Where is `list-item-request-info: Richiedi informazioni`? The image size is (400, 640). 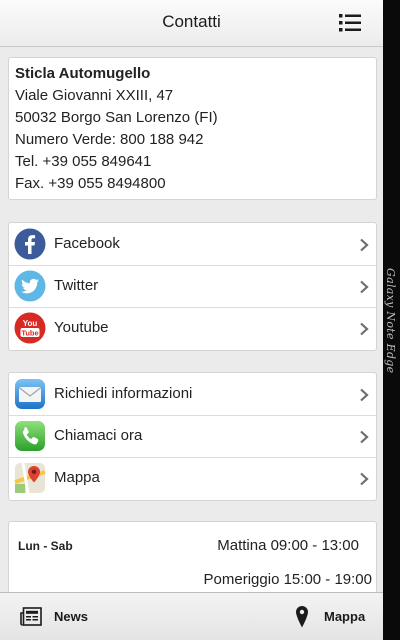 list-item-request-info: Richiedi informazioni is located at coordinates (192, 394).